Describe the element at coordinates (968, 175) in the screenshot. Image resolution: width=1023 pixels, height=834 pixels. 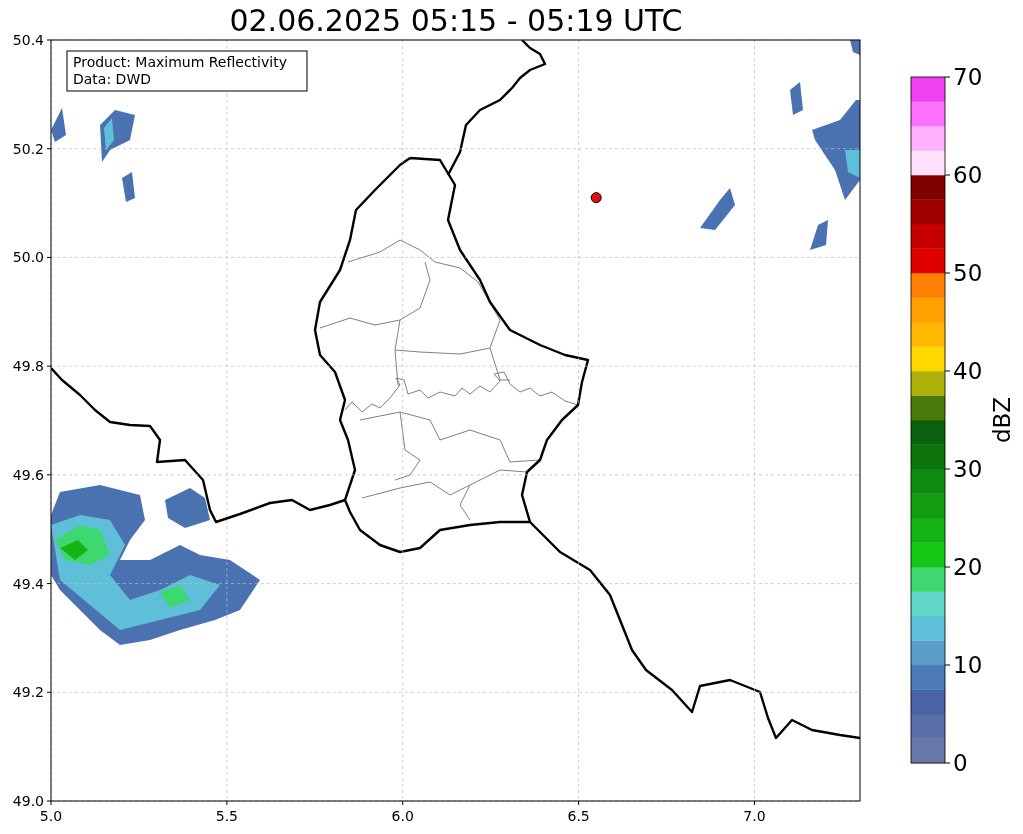
I see `colorbar-tick-label: 60` at that location.